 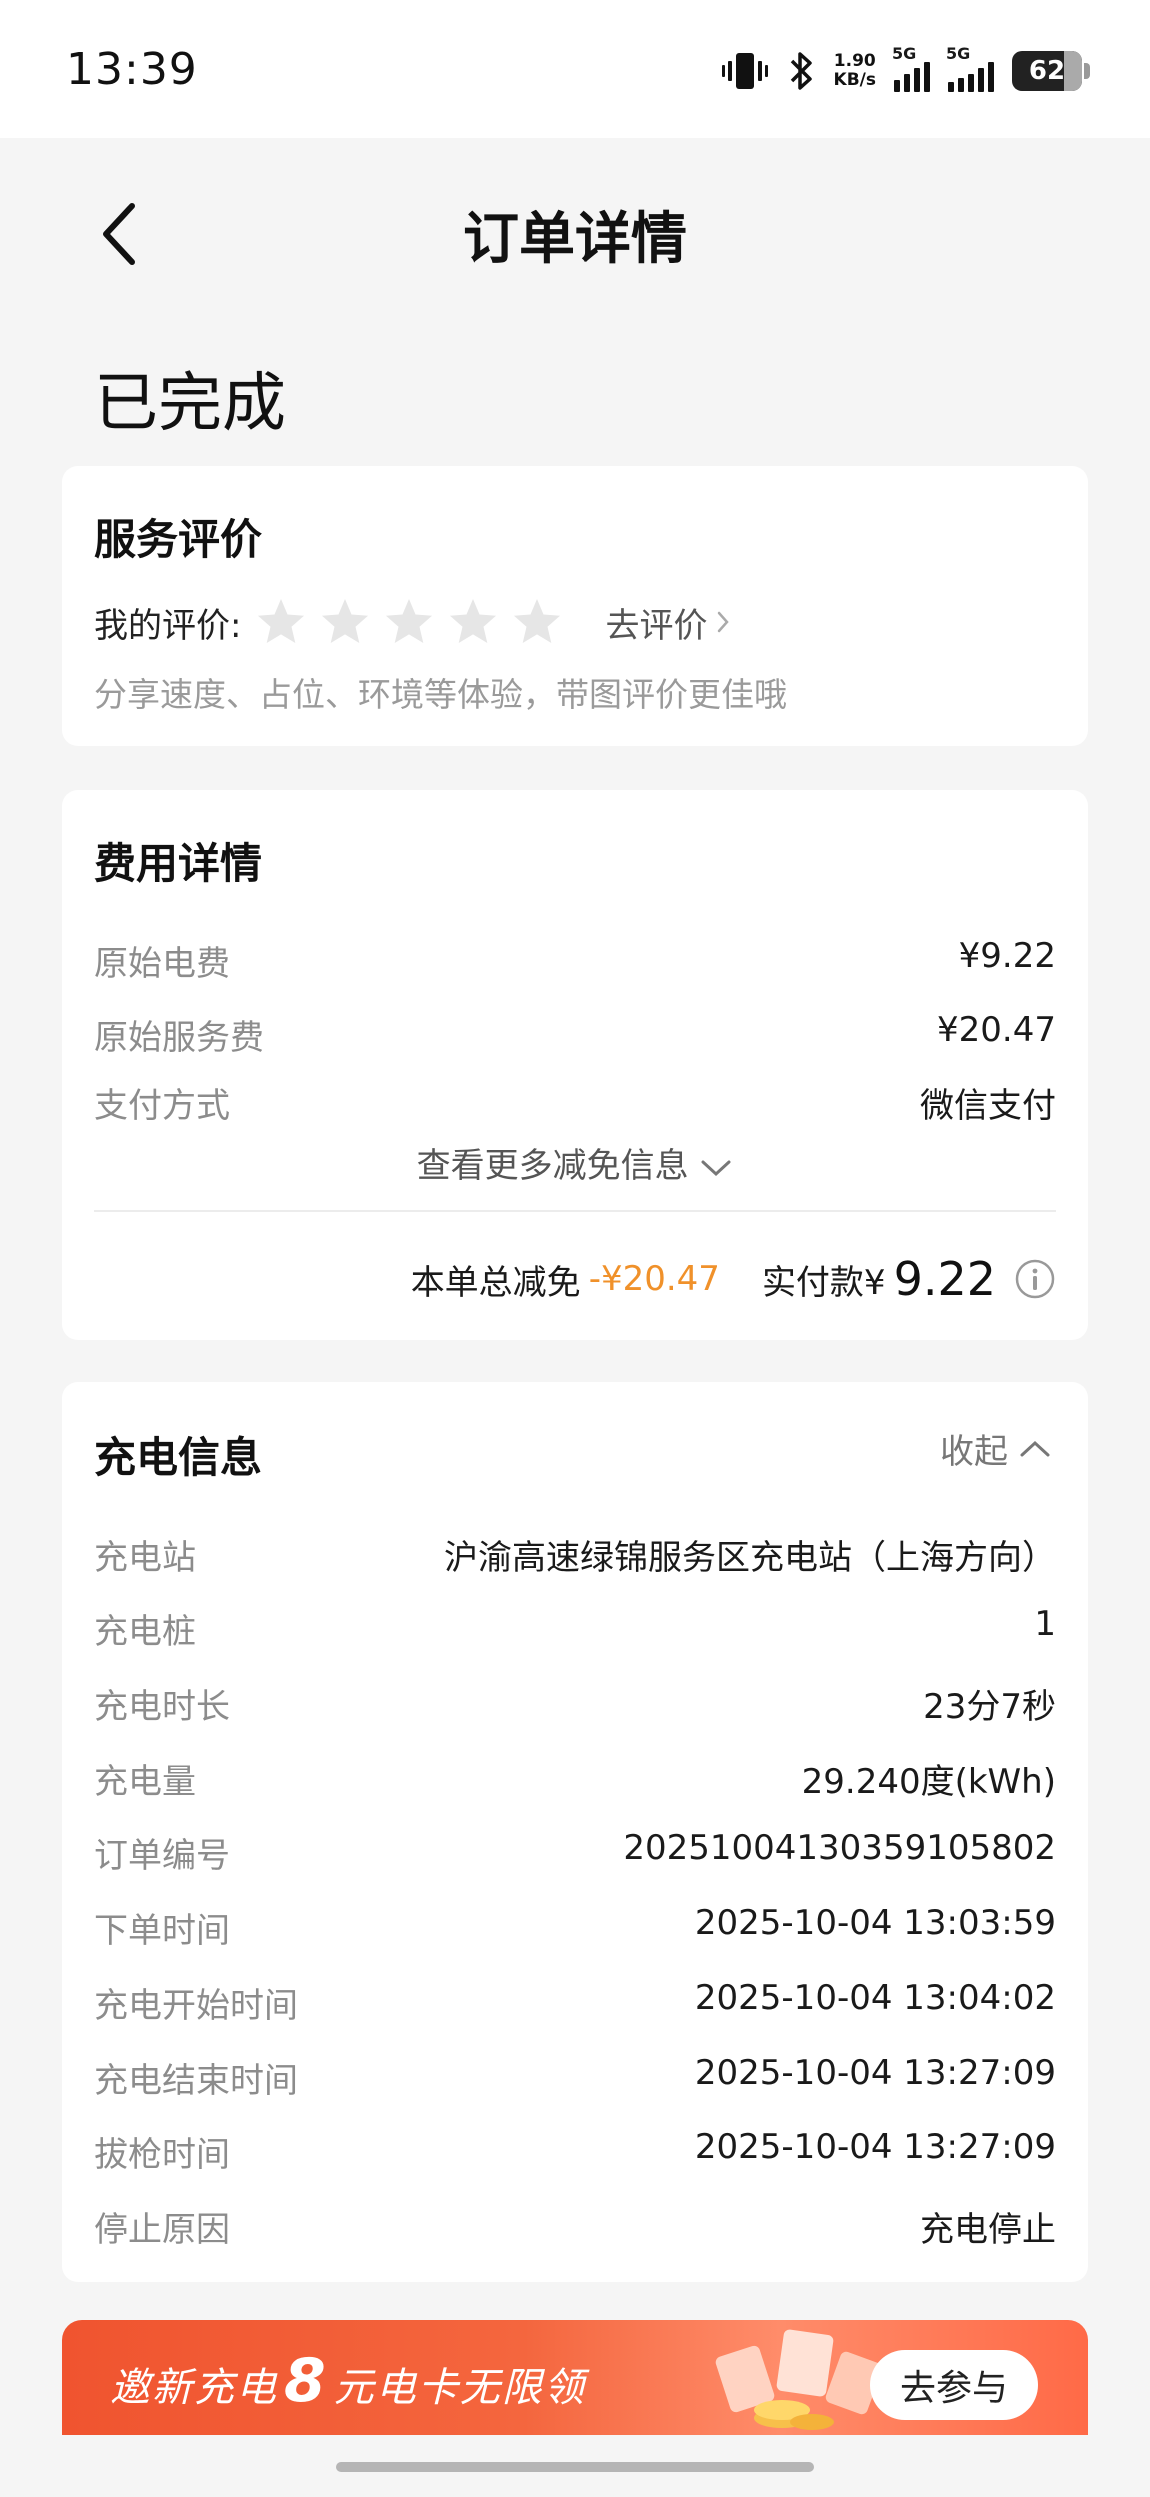 I want to click on fee-label: 支付方式, so click(x=162, y=1106).